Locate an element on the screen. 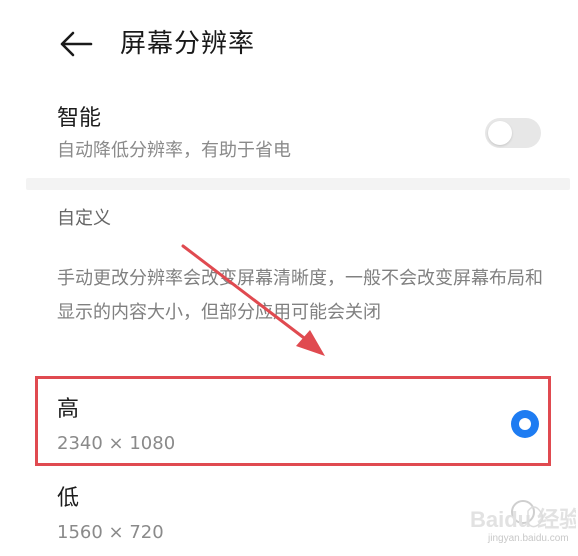 The image size is (578, 556). page-title: 屏幕分辨率 is located at coordinates (188, 44).